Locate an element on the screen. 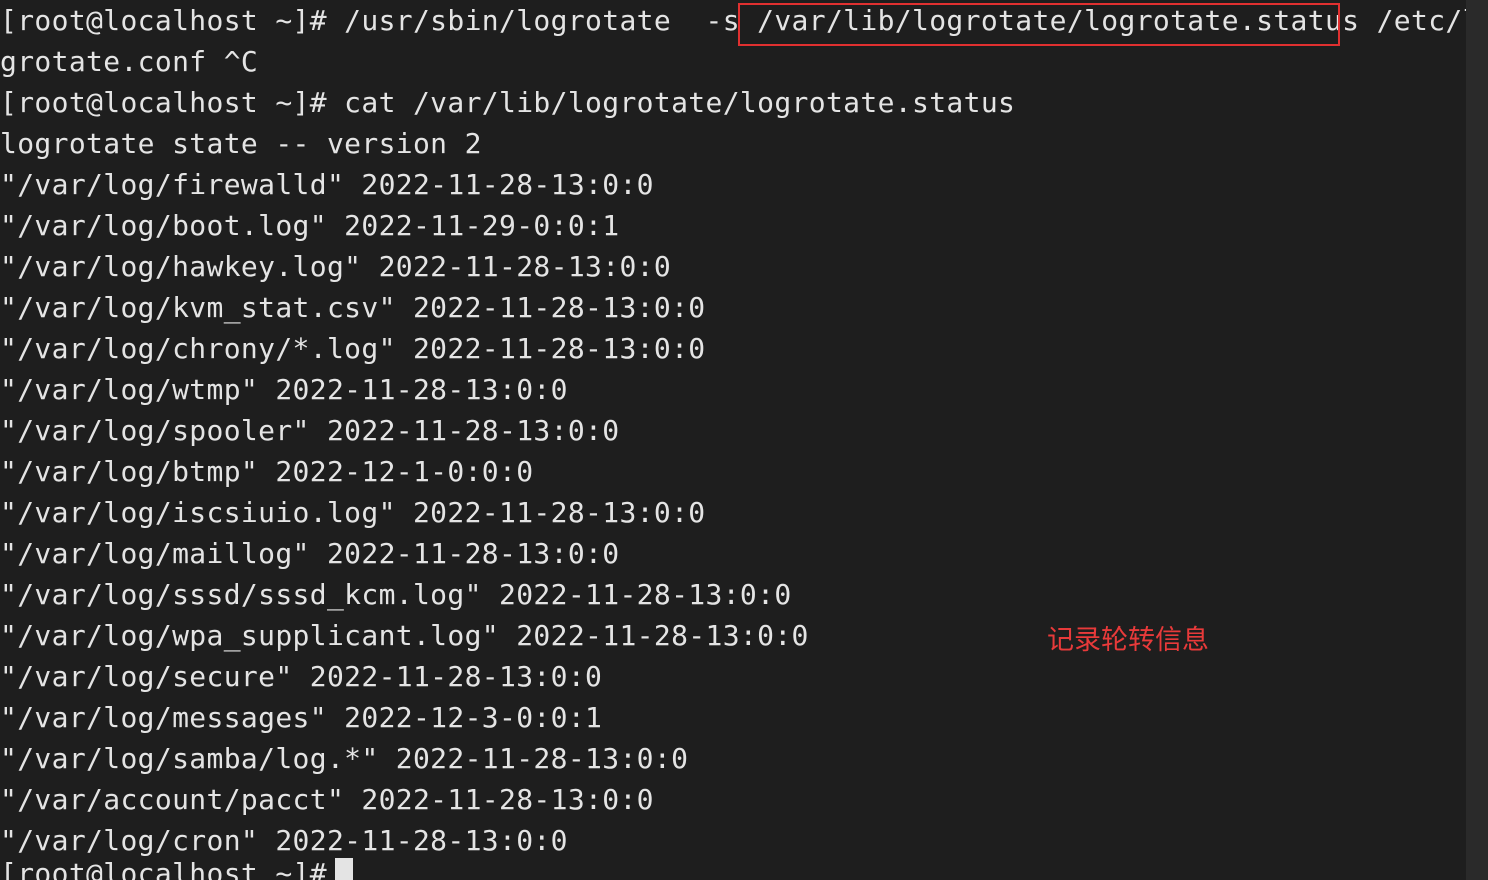 Image resolution: width=1488 pixels, height=880 pixels. terminal-line-status-entry: "/var/account/pacct" 2022-11-28-13:0:0 is located at coordinates (327, 799).